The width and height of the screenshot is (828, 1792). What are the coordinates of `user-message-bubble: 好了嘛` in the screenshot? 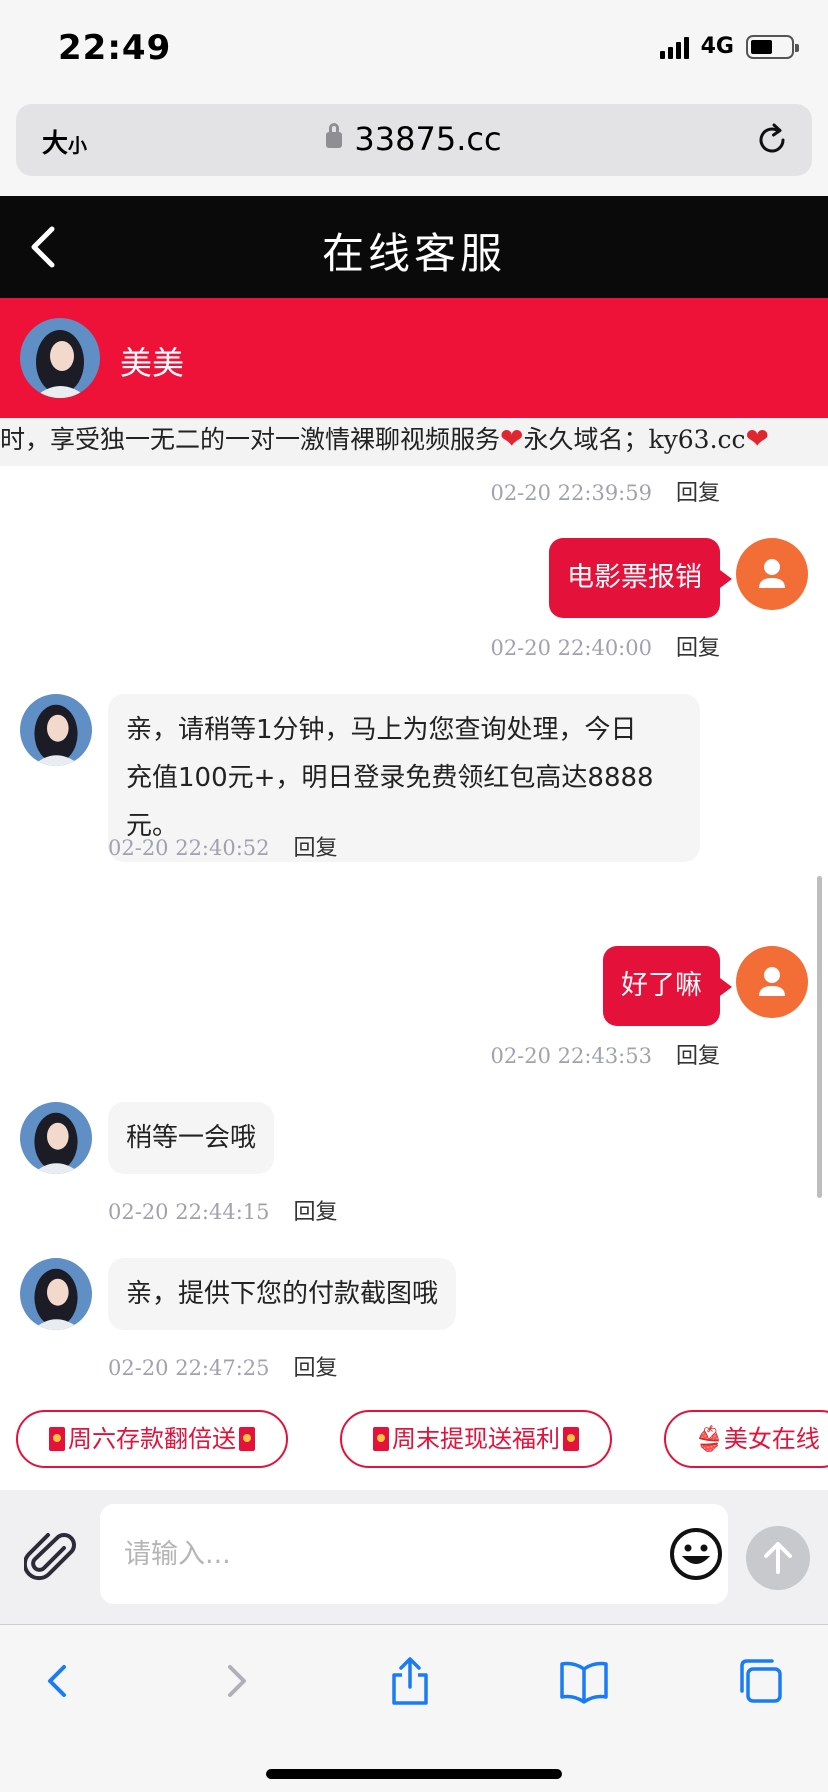 It's located at (667, 986).